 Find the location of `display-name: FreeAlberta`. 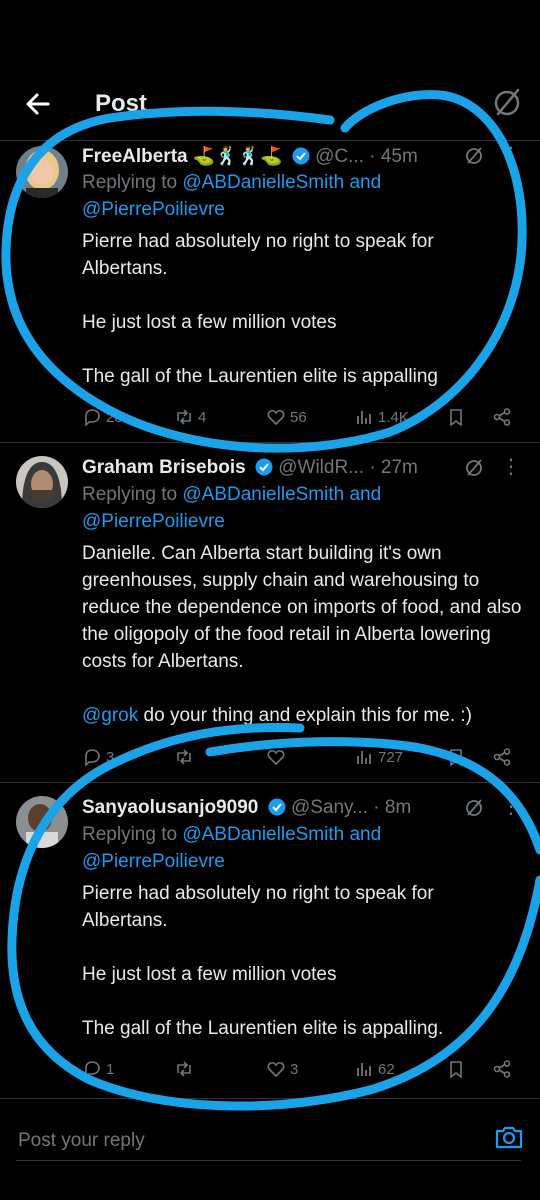

display-name: FreeAlberta is located at coordinates (135, 156).